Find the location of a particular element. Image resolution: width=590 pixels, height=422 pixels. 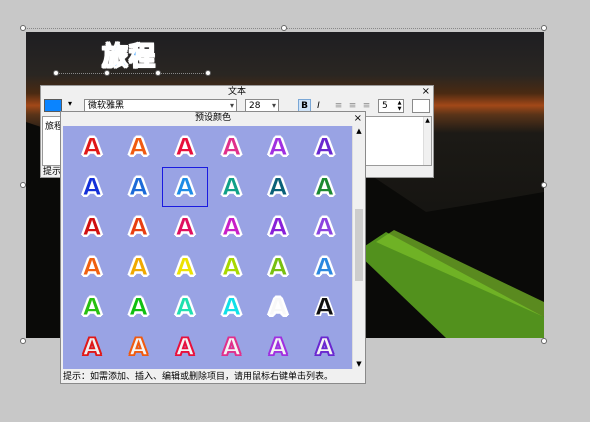

scroll-down-icon: ▼ is located at coordinates (359, 364).